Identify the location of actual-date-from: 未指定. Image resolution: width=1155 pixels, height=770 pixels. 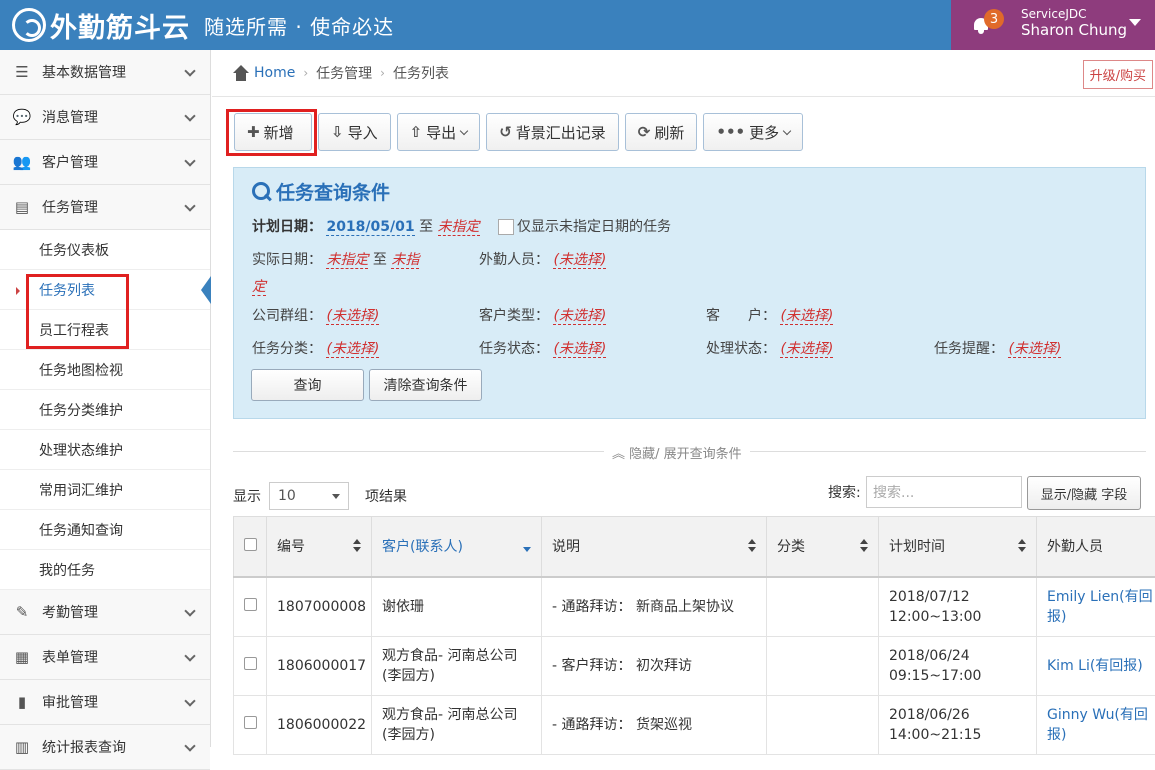
(347, 260).